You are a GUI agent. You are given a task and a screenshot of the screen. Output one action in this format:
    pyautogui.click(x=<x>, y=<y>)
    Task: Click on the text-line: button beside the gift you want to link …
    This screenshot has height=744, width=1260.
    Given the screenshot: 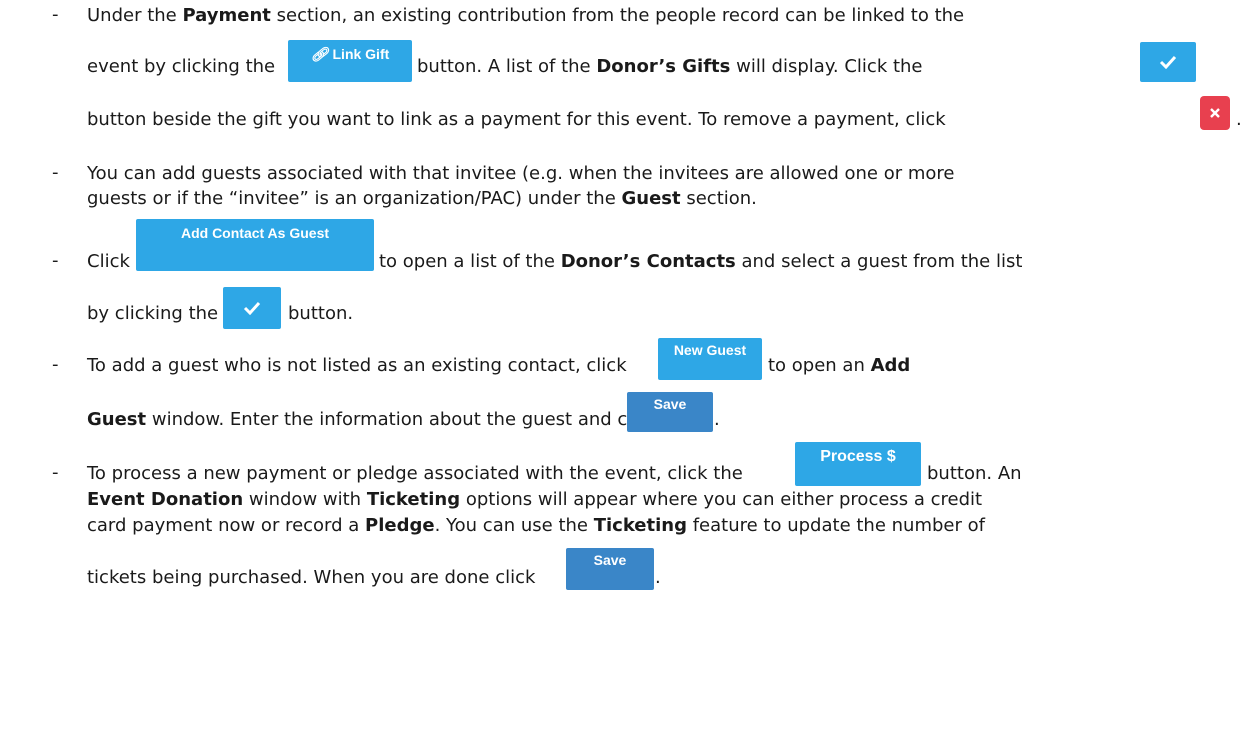 What is the action you would take?
    pyautogui.click(x=516, y=120)
    